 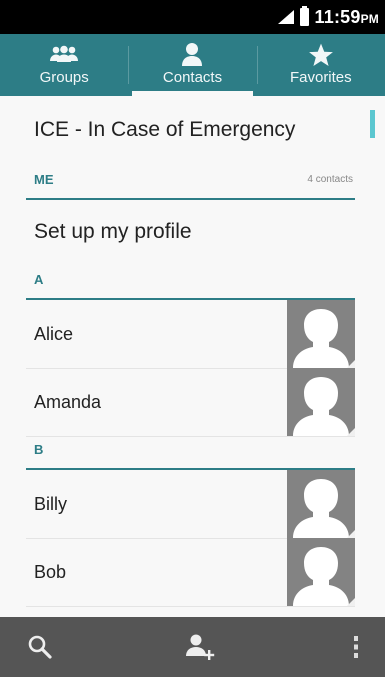 What do you see at coordinates (113, 232) in the screenshot?
I see `setup-profile-row: Set up my profile` at bounding box center [113, 232].